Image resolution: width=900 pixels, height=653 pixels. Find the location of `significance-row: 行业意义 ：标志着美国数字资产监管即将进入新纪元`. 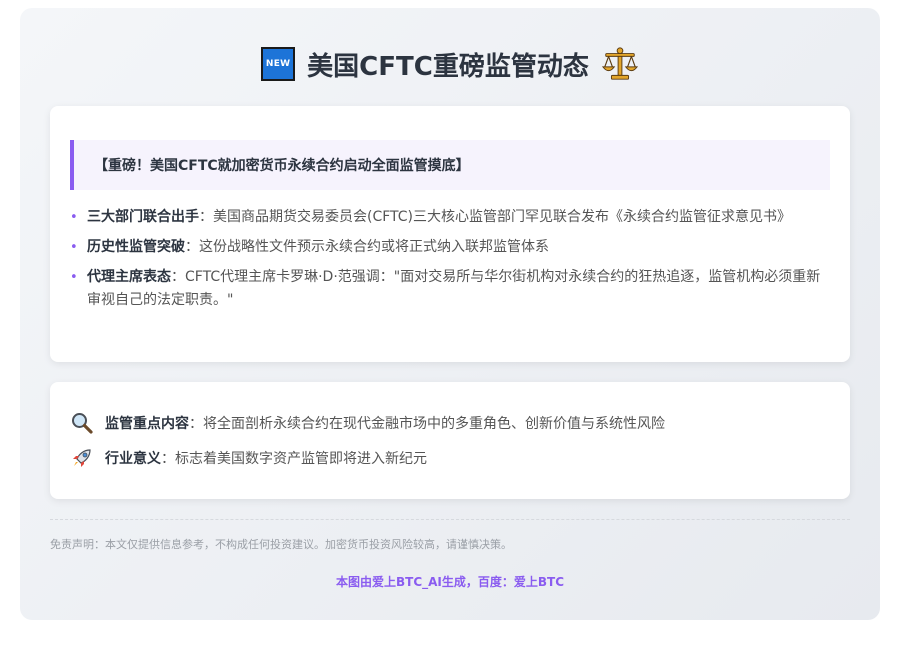

significance-row: 行业意义 ：标志着美国数字资产监管即将进入新纪元 is located at coordinates (248, 458).